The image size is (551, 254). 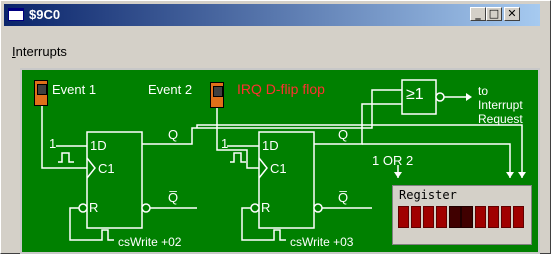 I want to click on ff-left-qbar: Q̅, so click(x=173, y=197).